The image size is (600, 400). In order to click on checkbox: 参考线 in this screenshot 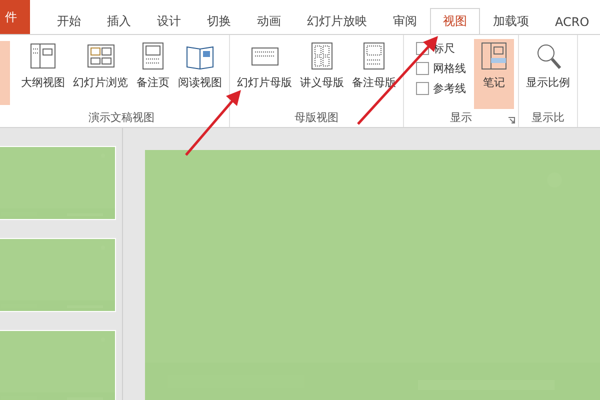, I will do `click(441, 88)`.